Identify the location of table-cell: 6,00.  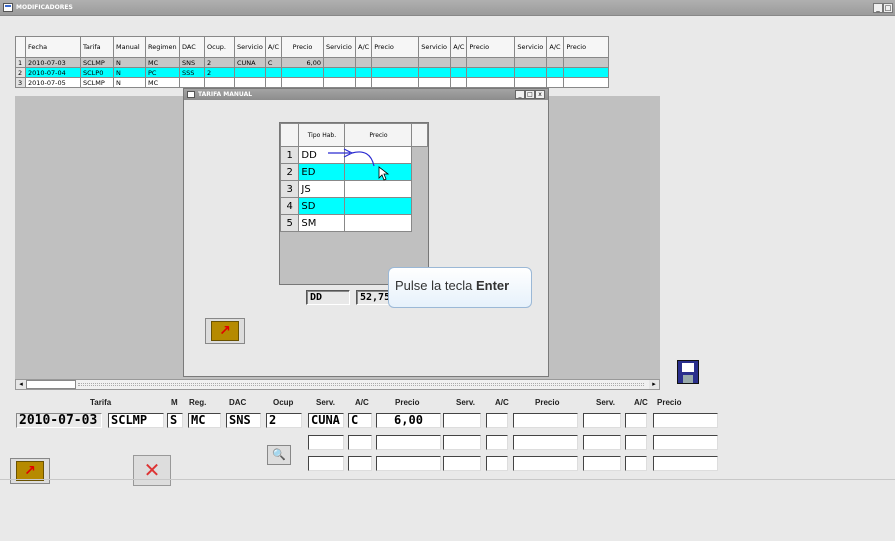
(302, 62).